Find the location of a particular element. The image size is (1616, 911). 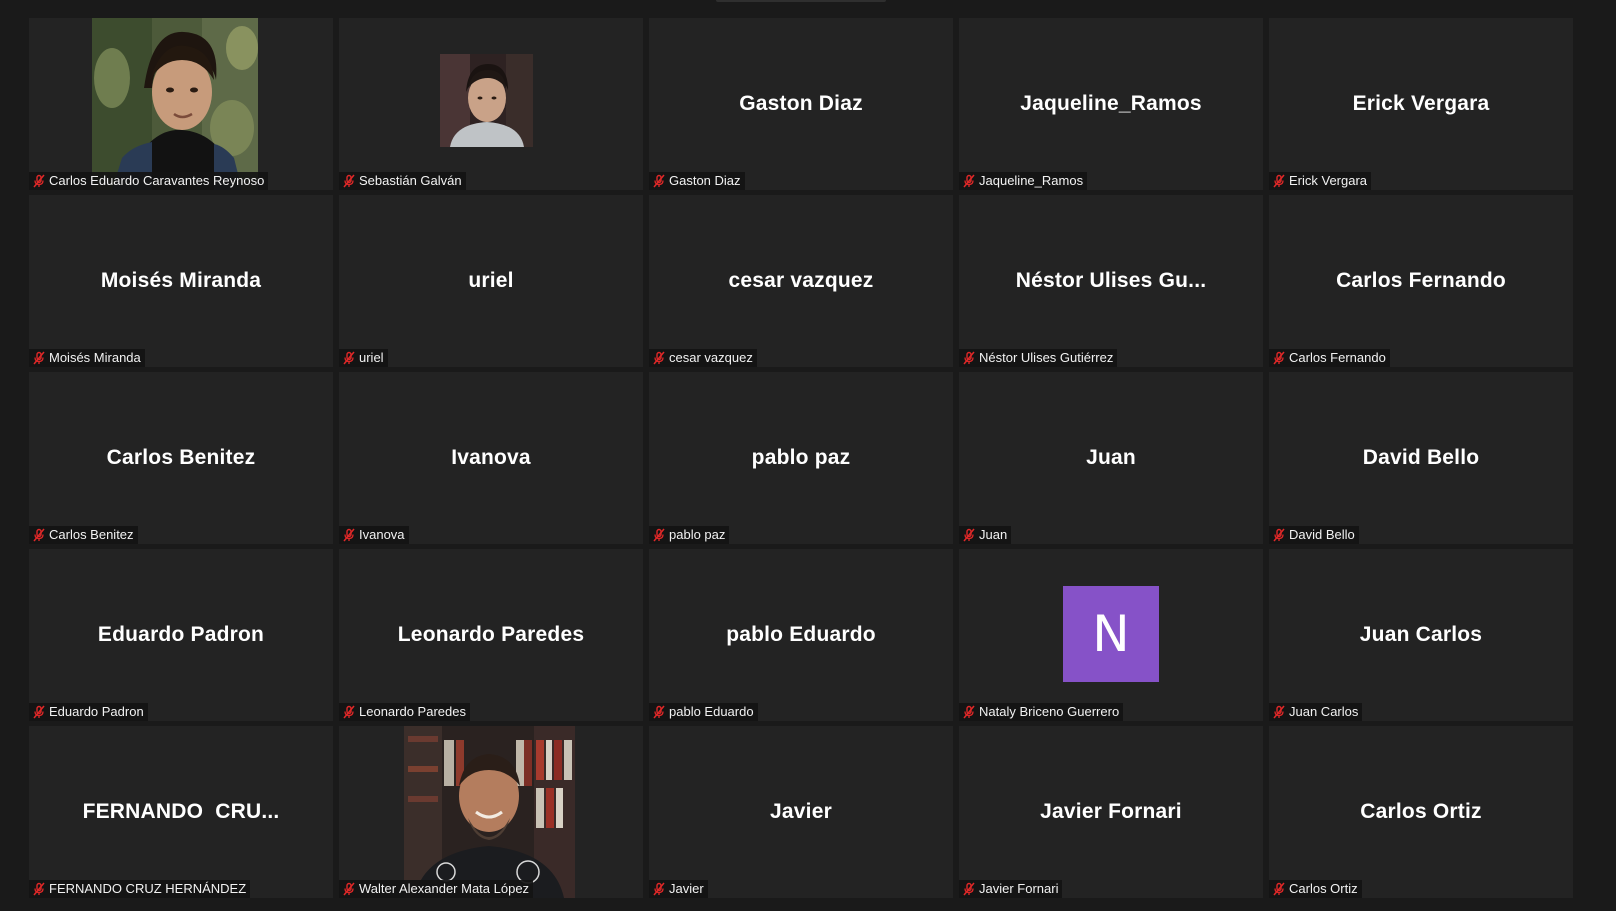

participant-display-name: Moisés Miranda is located at coordinates (181, 280).